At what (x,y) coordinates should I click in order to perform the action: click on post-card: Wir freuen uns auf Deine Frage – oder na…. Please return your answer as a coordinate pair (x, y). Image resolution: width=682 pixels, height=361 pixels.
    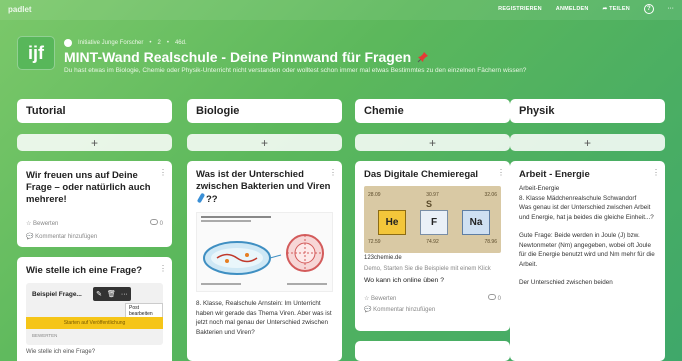
    Looking at the image, I should click on (94, 204).